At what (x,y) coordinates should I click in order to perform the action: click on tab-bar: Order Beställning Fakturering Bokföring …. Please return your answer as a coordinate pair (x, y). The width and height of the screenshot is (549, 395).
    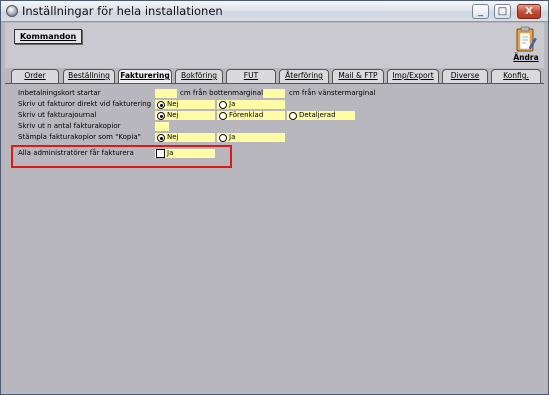
    Looking at the image, I should click on (275, 76).